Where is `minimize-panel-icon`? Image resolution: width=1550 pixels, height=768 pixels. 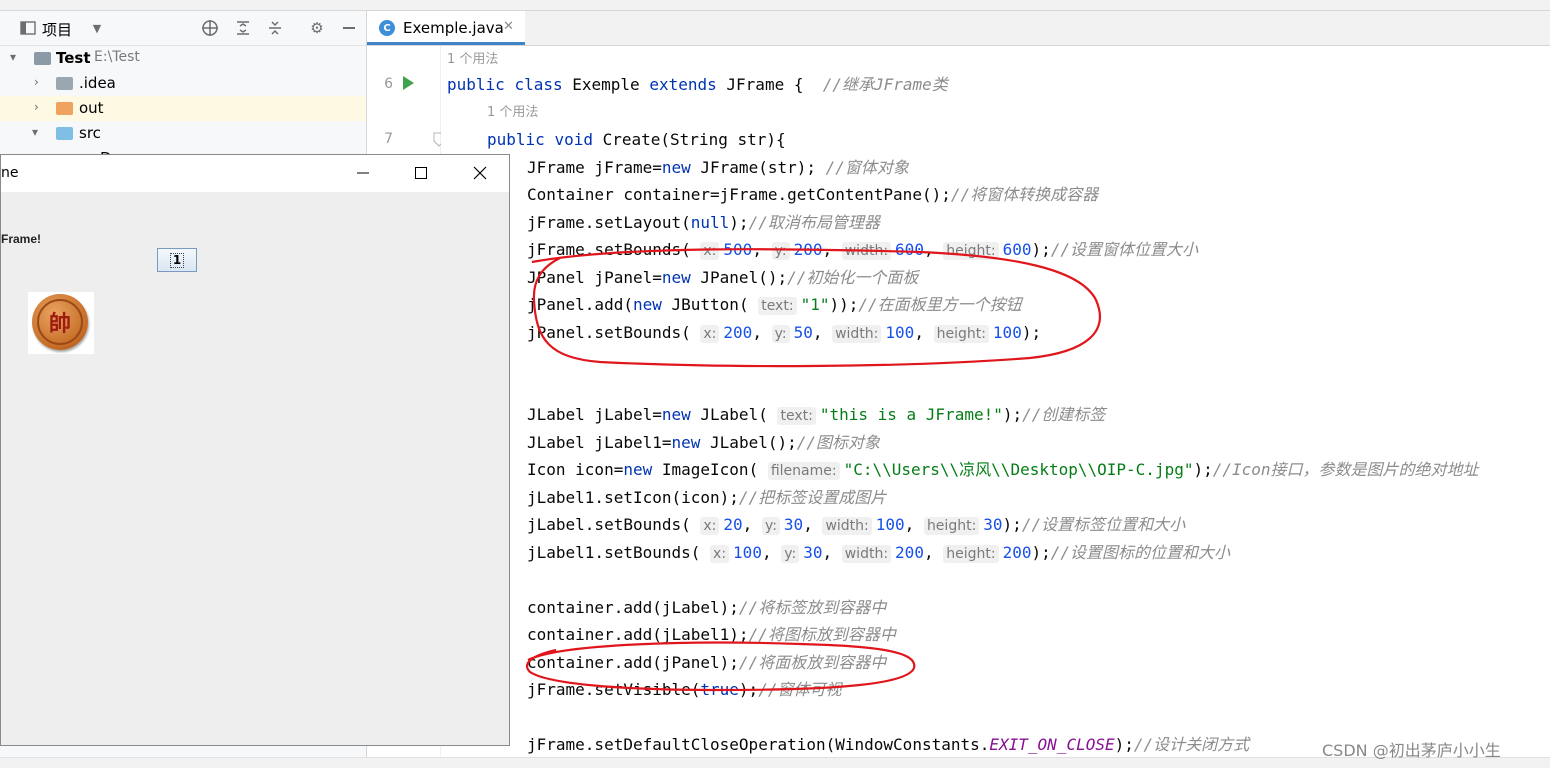
minimize-panel-icon is located at coordinates (349, 28).